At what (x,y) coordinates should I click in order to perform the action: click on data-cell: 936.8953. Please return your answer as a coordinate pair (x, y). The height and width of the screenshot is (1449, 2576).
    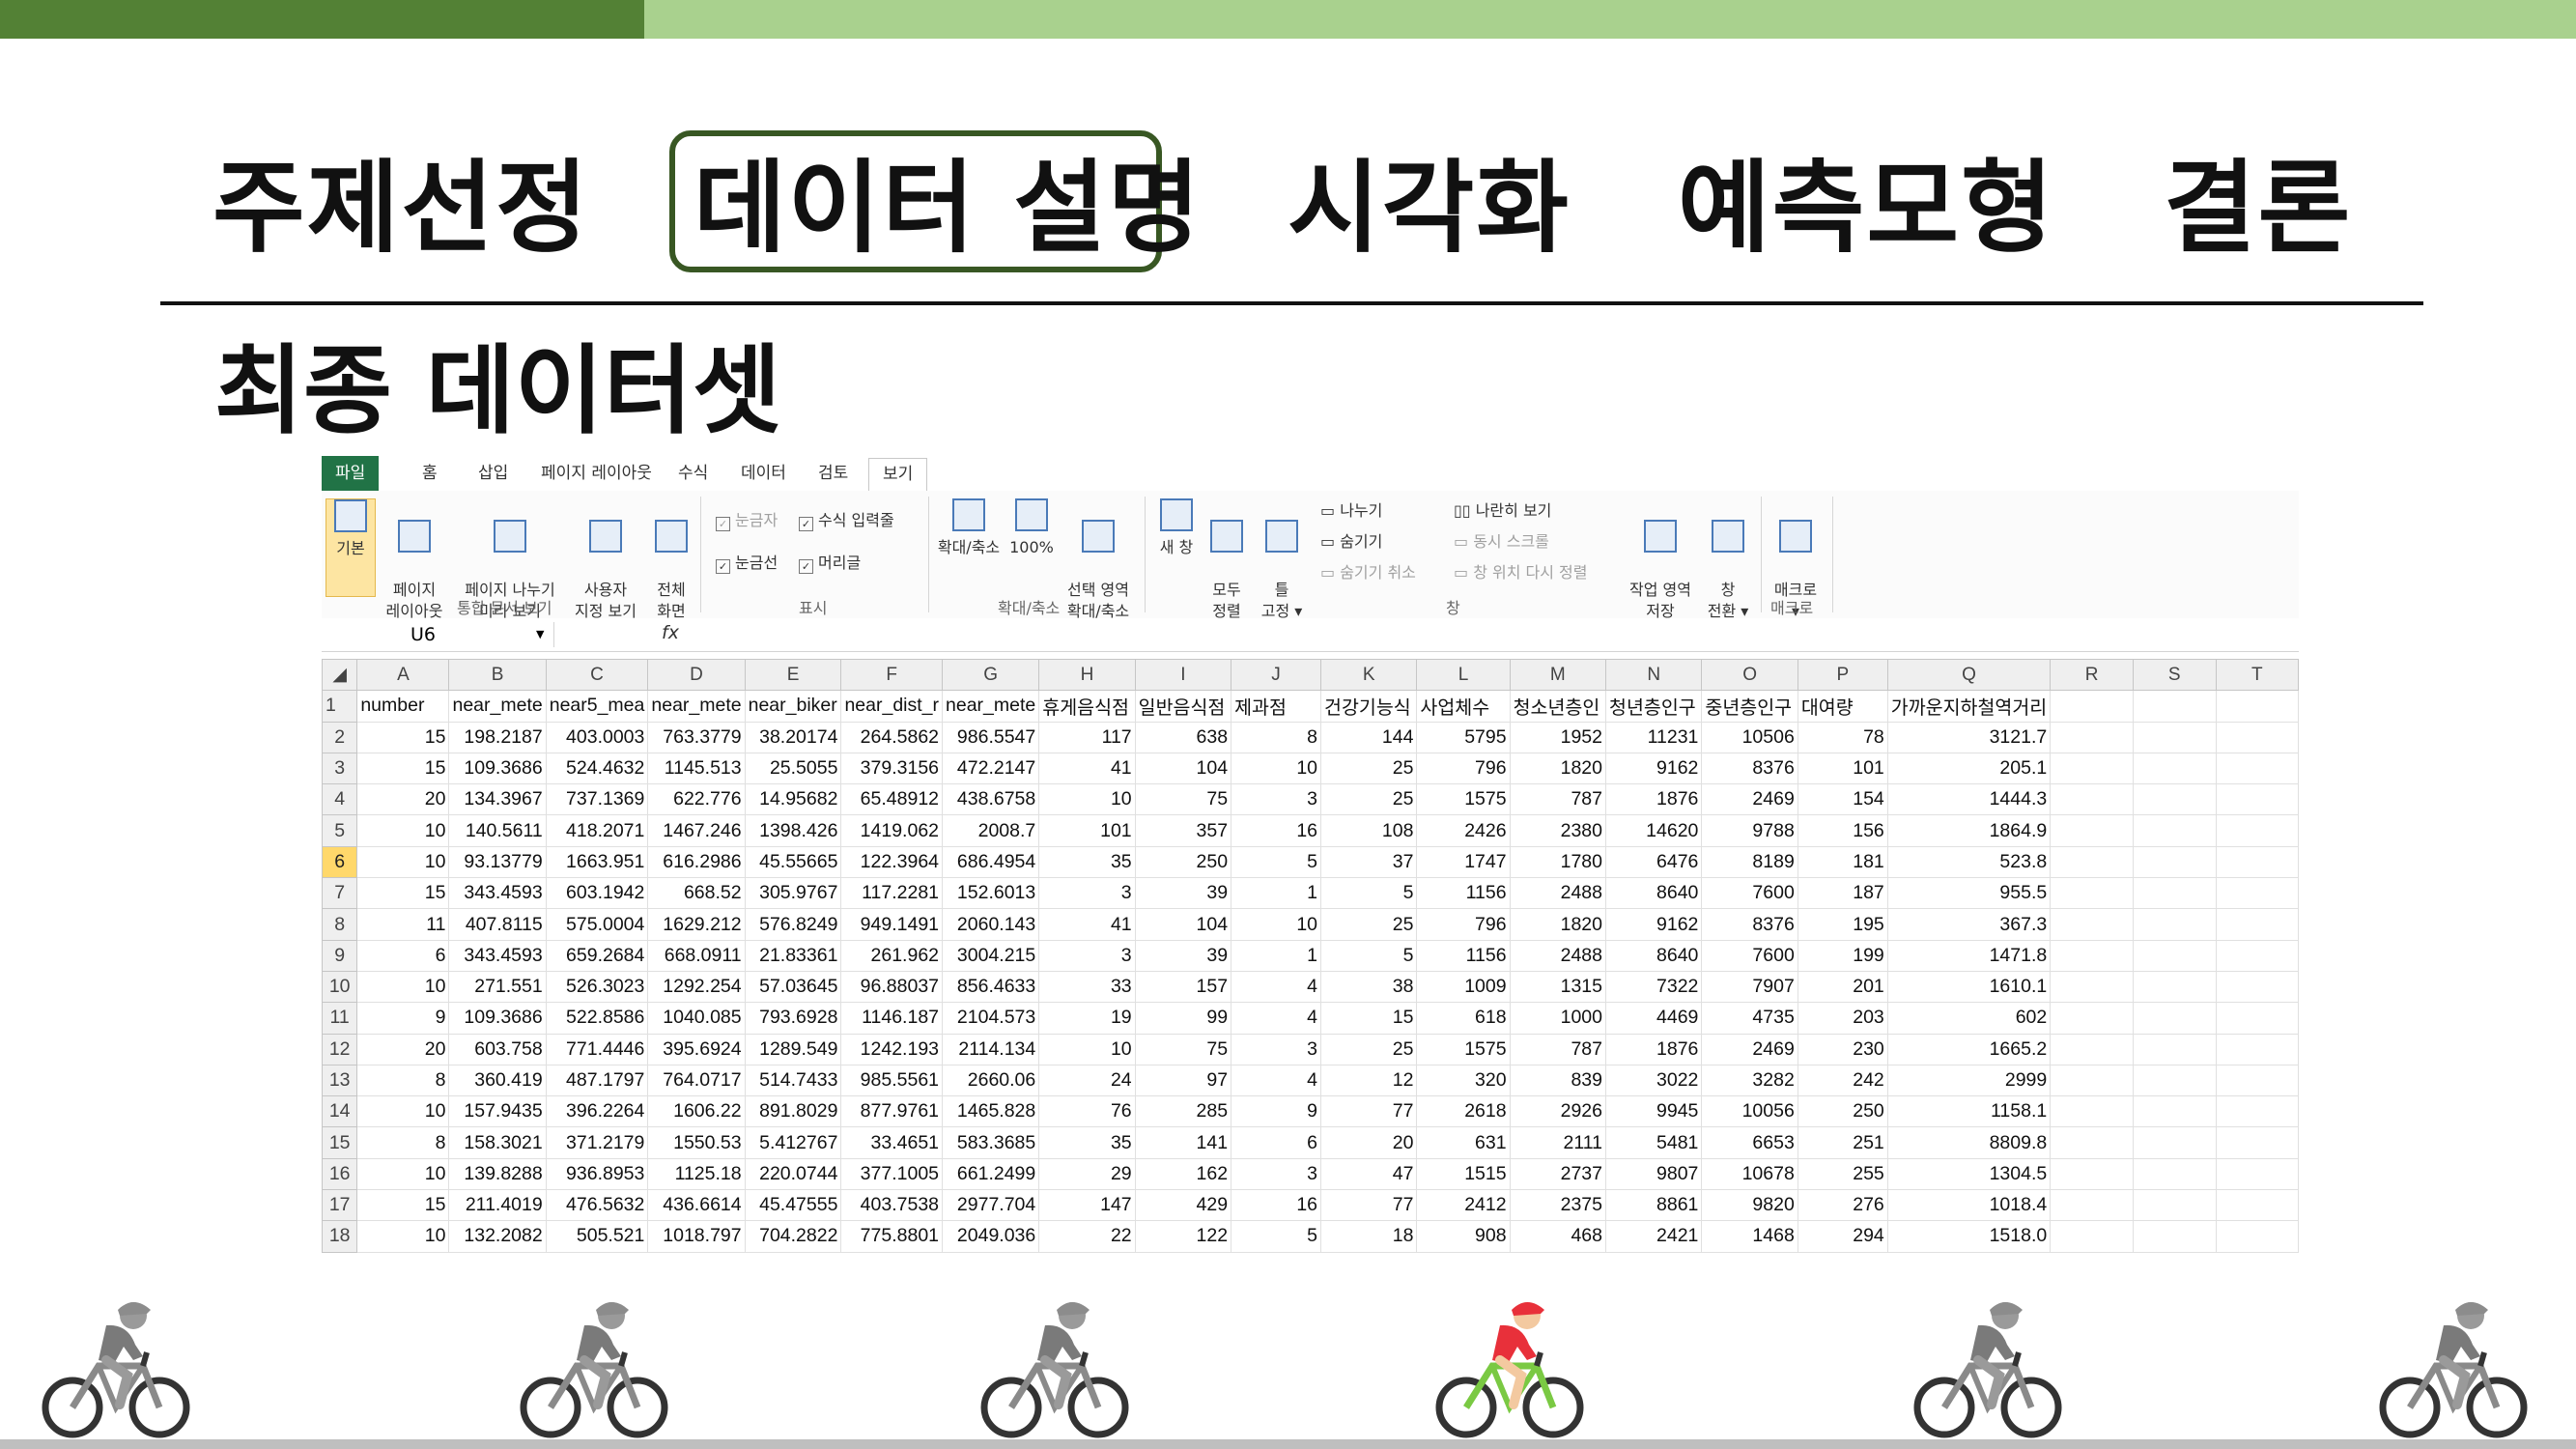
    Looking at the image, I should click on (597, 1174).